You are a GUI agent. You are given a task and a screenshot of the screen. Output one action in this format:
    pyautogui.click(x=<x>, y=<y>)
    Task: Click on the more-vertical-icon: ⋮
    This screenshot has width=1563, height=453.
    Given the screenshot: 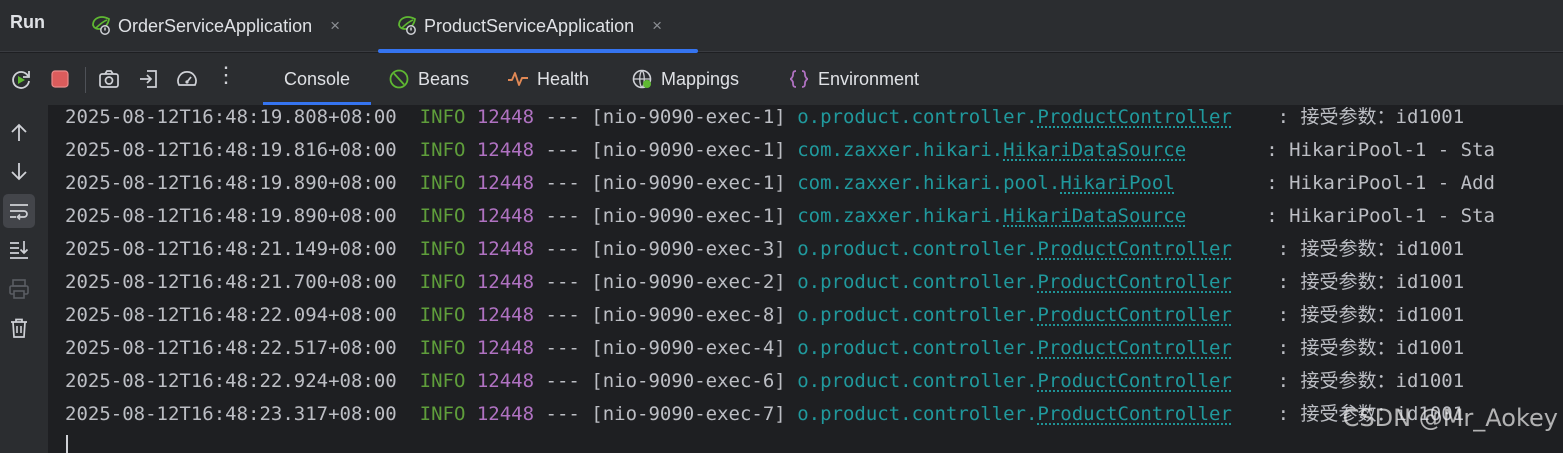 What is the action you would take?
    pyautogui.click(x=226, y=75)
    